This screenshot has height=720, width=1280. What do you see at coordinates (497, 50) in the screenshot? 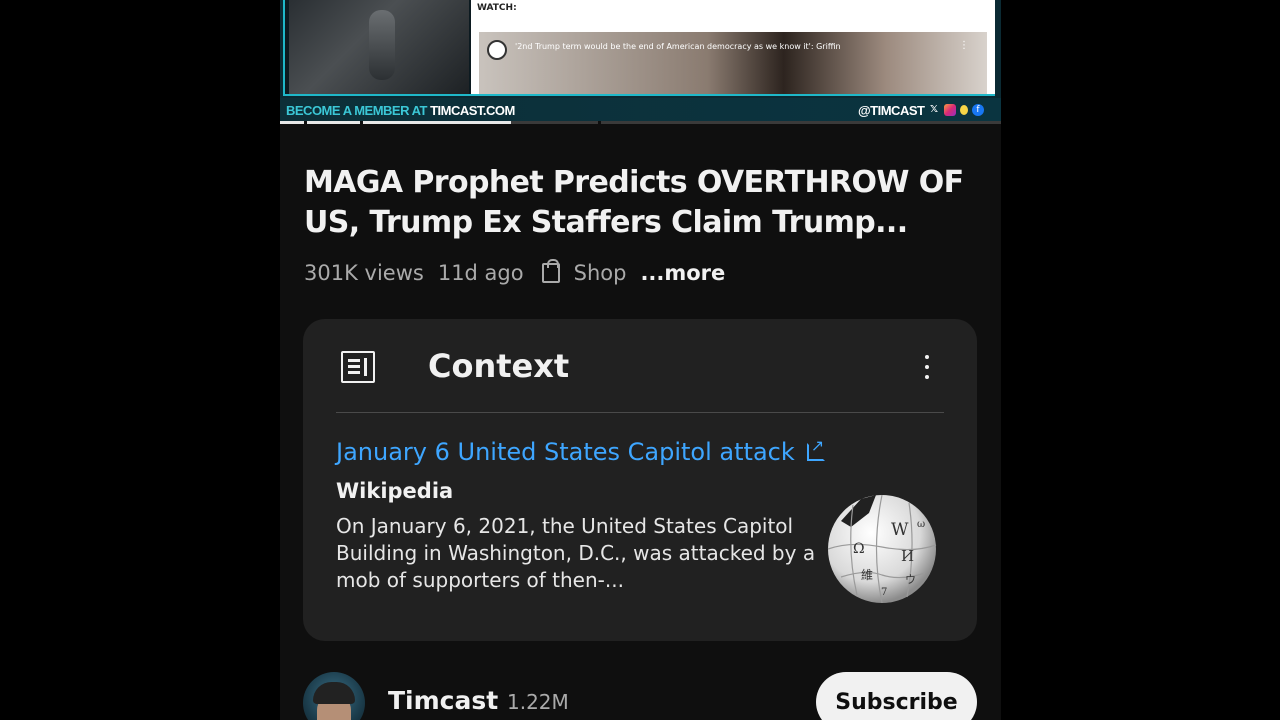
I see `channel-logo-icon` at bounding box center [497, 50].